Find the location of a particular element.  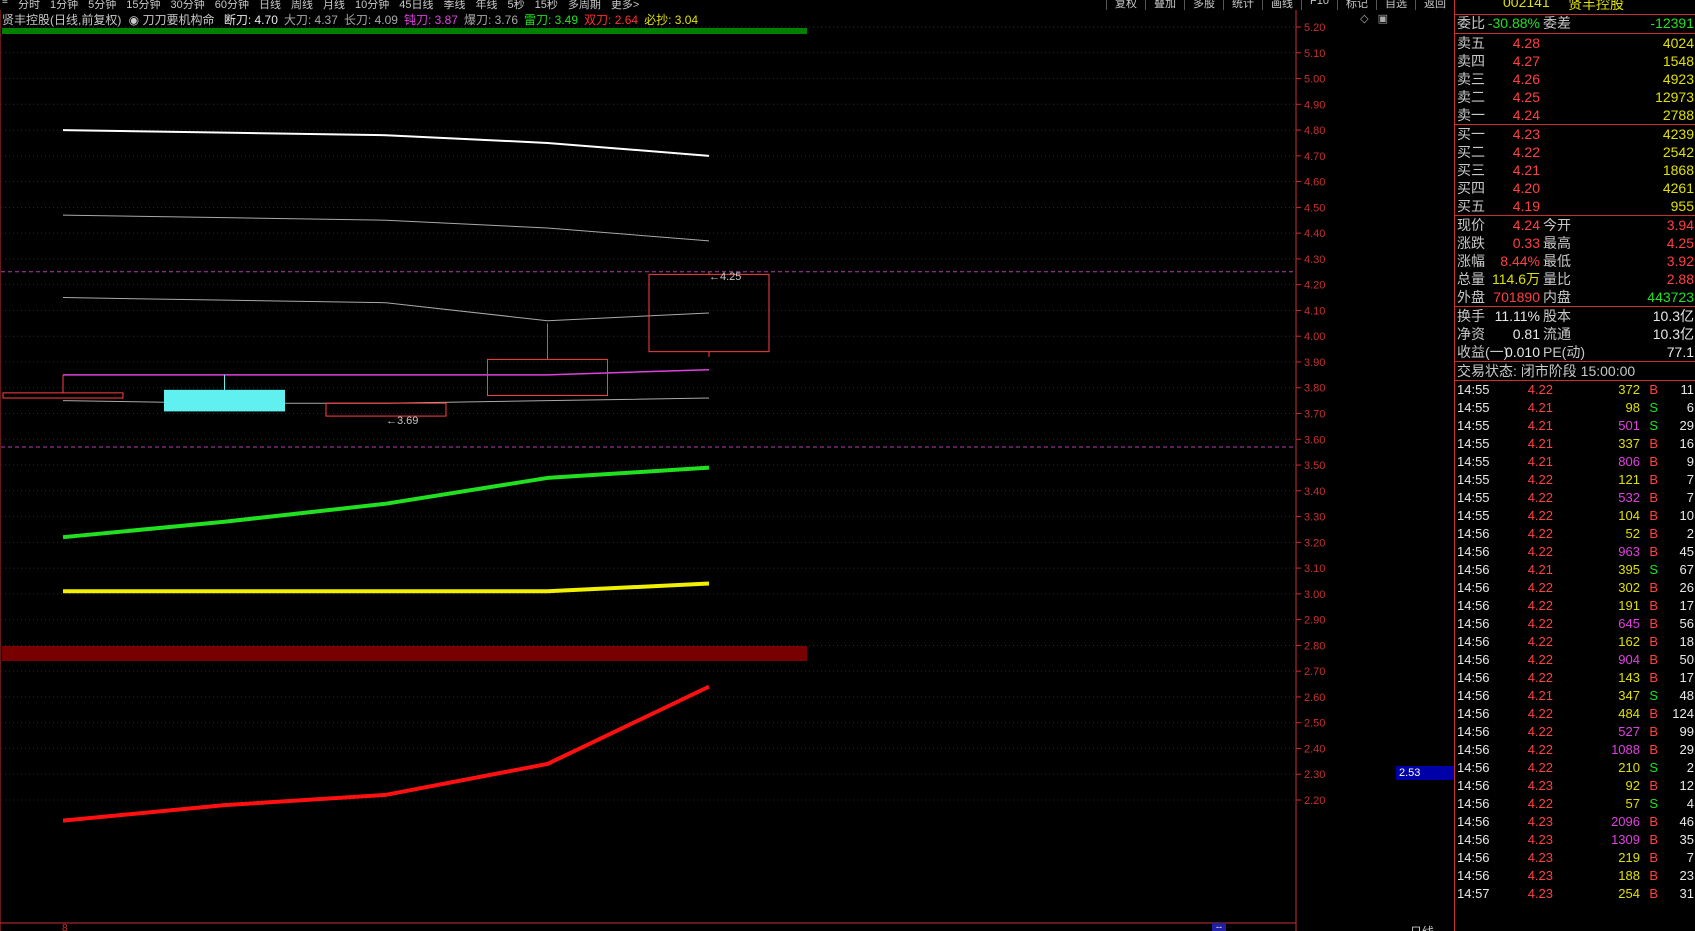

tick-row: 14:56 4.22 1088 B 29 is located at coordinates (1575, 750).